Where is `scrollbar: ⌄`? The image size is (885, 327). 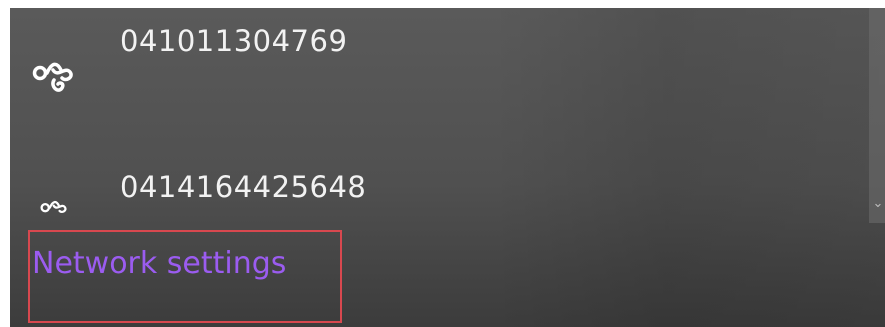 scrollbar: ⌄ is located at coordinates (877, 115).